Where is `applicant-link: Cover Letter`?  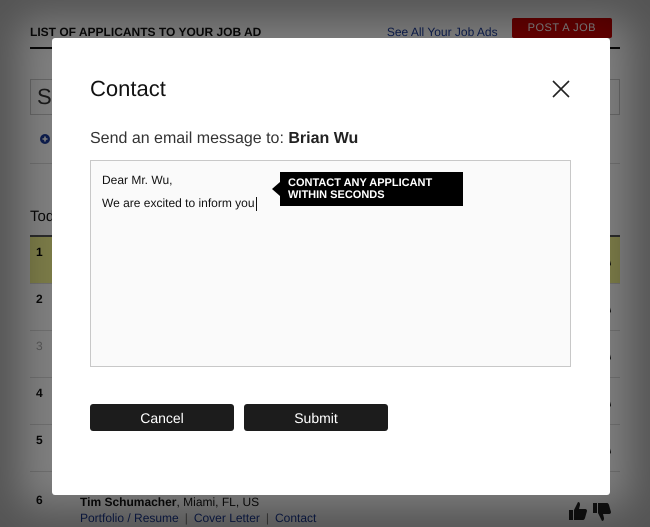
applicant-link: Cover Letter is located at coordinates (227, 518).